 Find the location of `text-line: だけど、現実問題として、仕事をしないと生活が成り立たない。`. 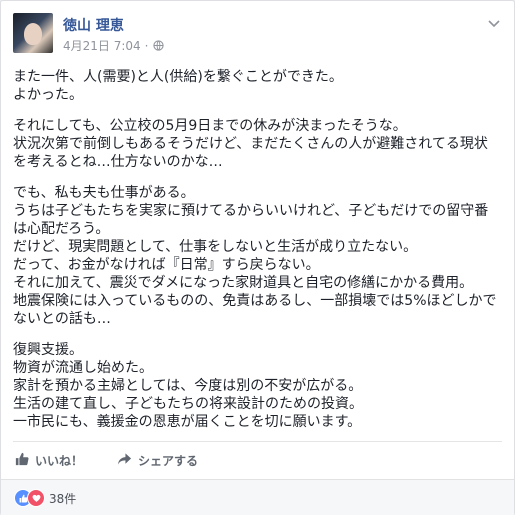

text-line: だけど、現実問題として、仕事をしないと生活が成り立たない。 is located at coordinates (215, 247).